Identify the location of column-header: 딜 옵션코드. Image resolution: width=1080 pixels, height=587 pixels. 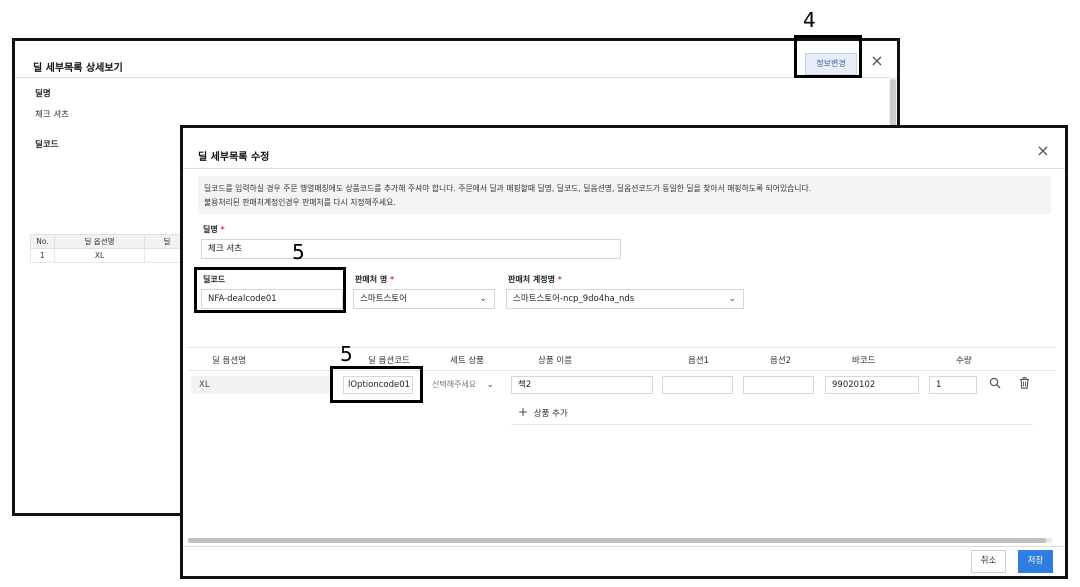
(389, 361).